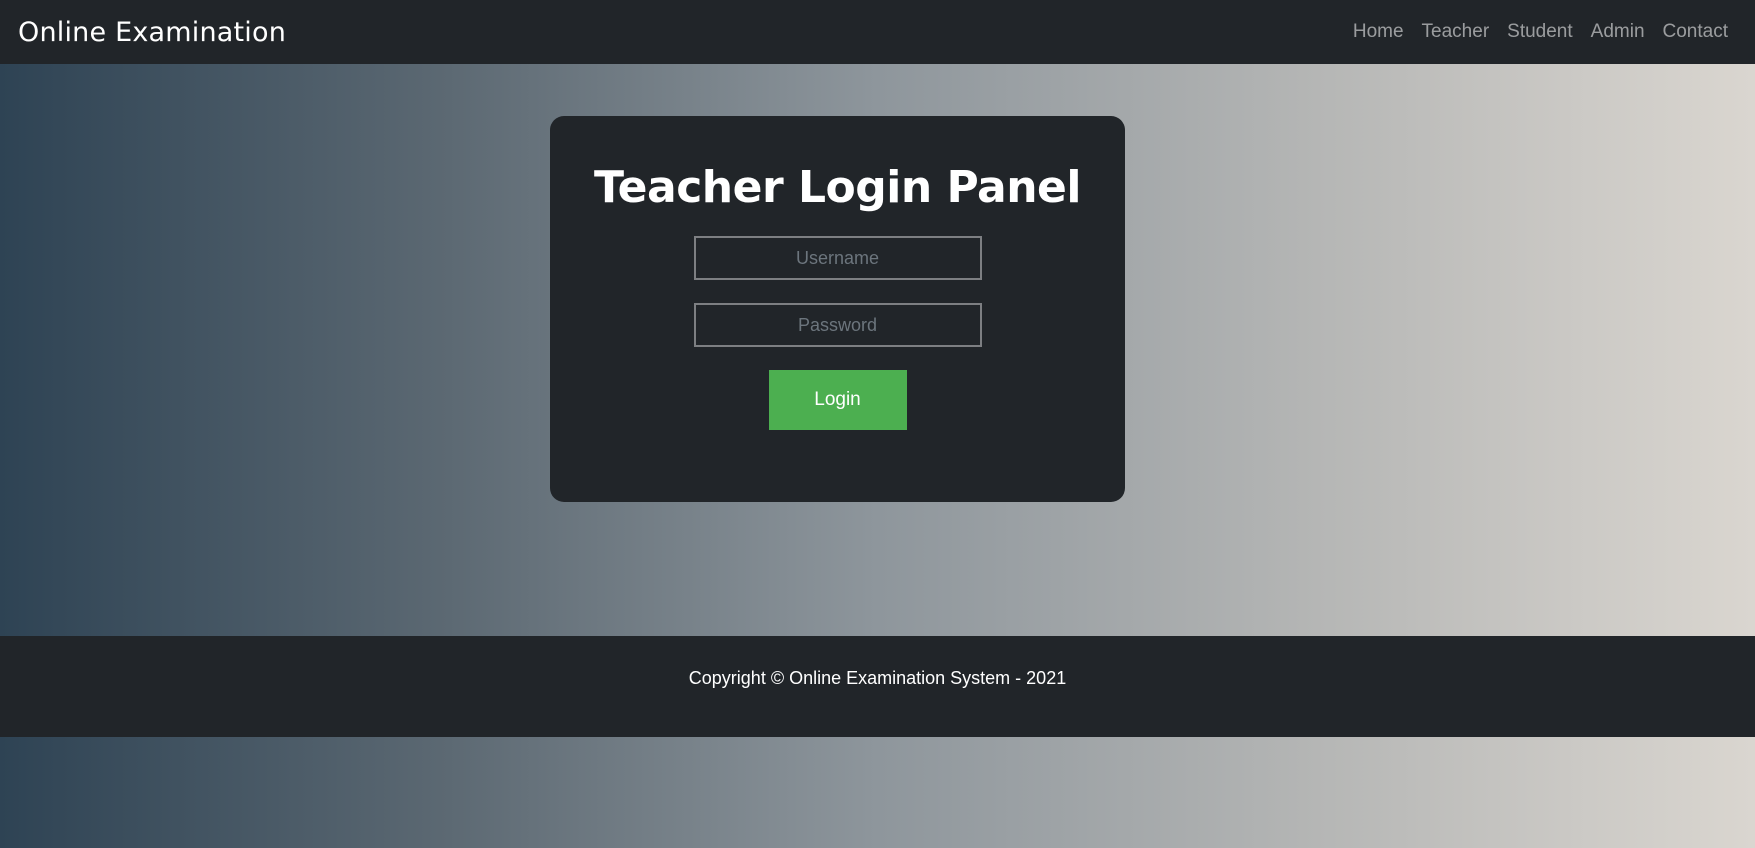 Image resolution: width=1755 pixels, height=848 pixels. I want to click on nav-link-student: Student, so click(1540, 32).